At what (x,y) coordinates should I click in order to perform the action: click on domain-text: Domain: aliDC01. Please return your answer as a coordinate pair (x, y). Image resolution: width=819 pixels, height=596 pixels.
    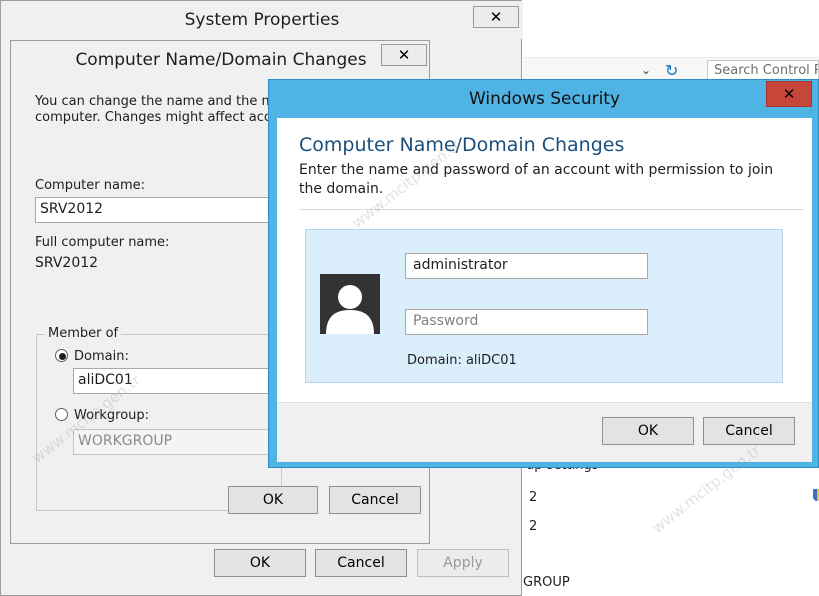
    Looking at the image, I should click on (462, 360).